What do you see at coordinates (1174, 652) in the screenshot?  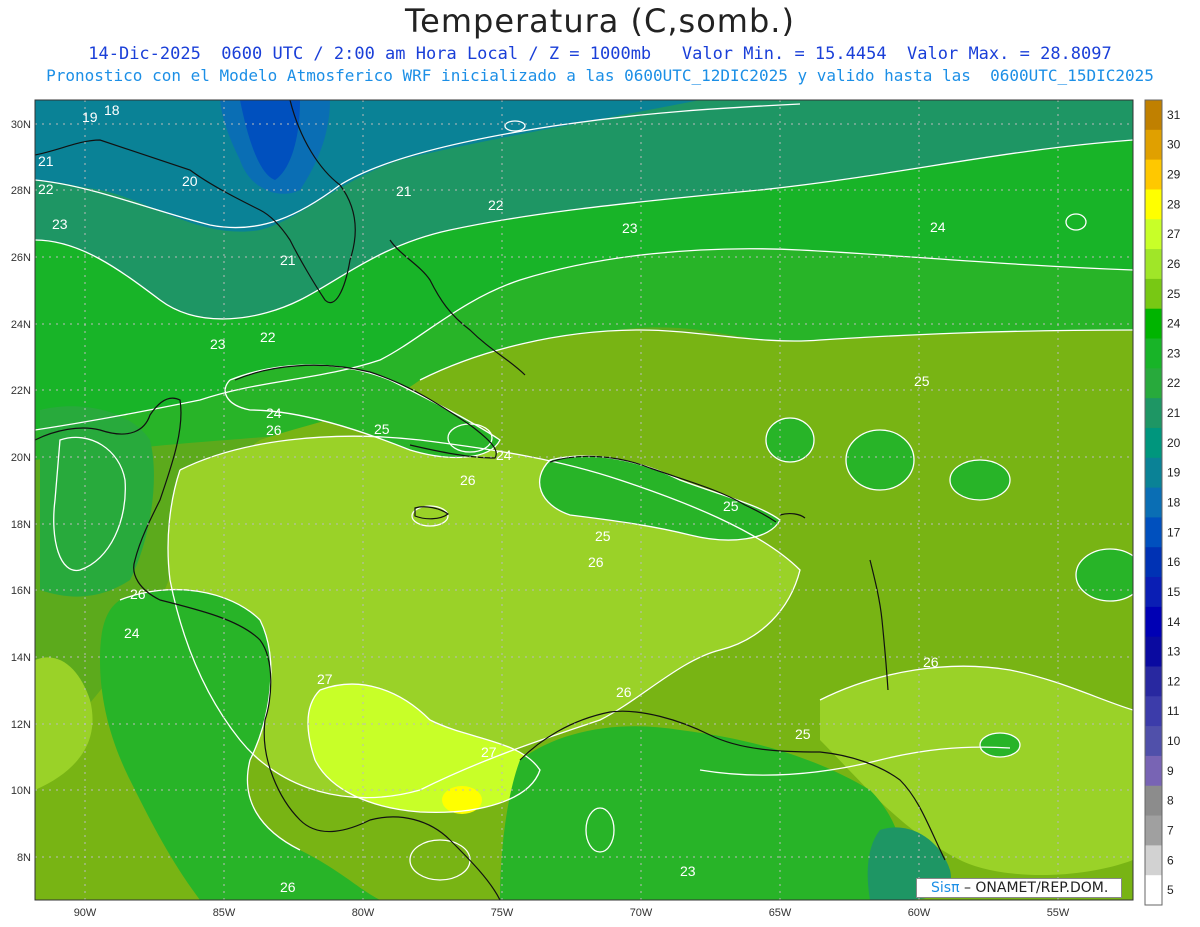 I see `colorbar-label: 13` at bounding box center [1174, 652].